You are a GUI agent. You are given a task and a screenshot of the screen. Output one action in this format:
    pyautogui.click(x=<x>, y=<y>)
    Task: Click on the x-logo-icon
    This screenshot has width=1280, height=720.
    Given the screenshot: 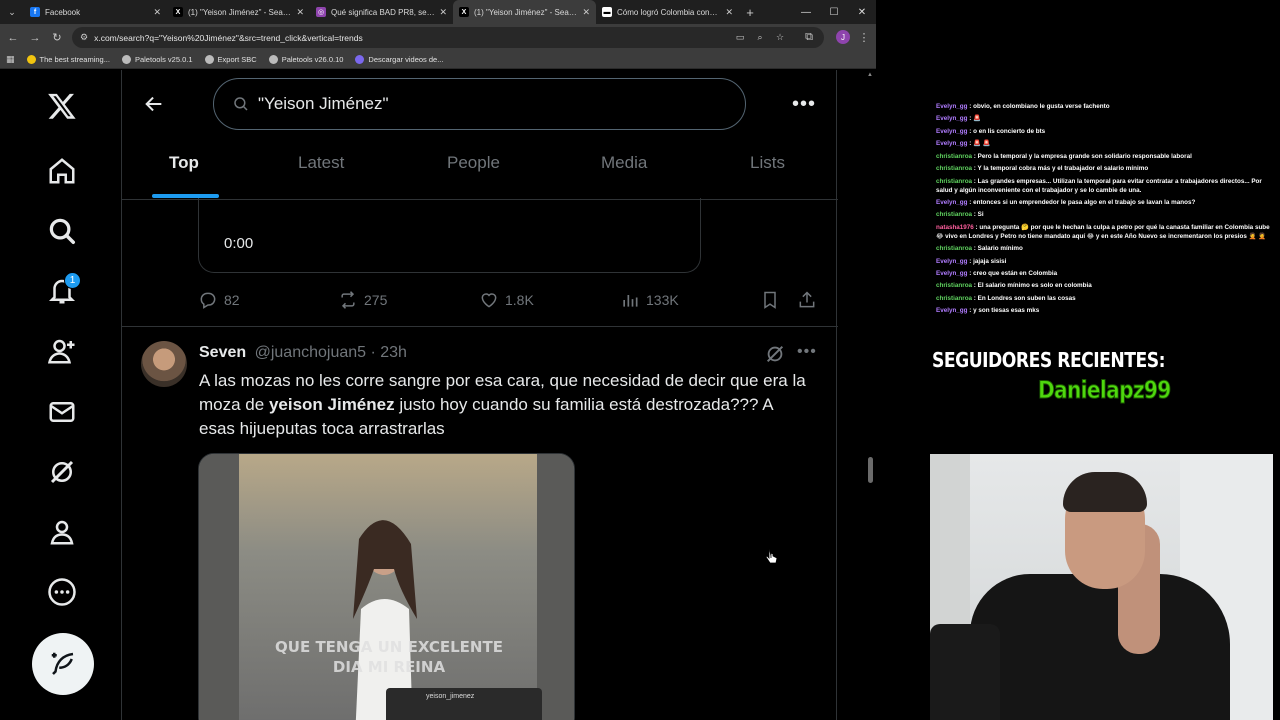 What is the action you would take?
    pyautogui.click(x=62, y=106)
    